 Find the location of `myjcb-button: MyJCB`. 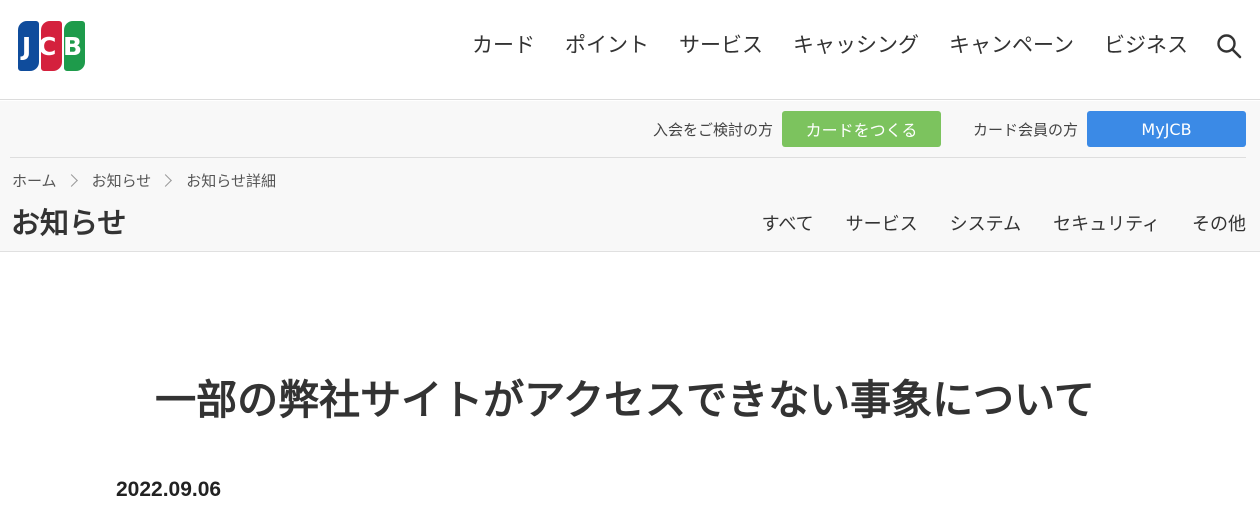

myjcb-button: MyJCB is located at coordinates (1166, 129).